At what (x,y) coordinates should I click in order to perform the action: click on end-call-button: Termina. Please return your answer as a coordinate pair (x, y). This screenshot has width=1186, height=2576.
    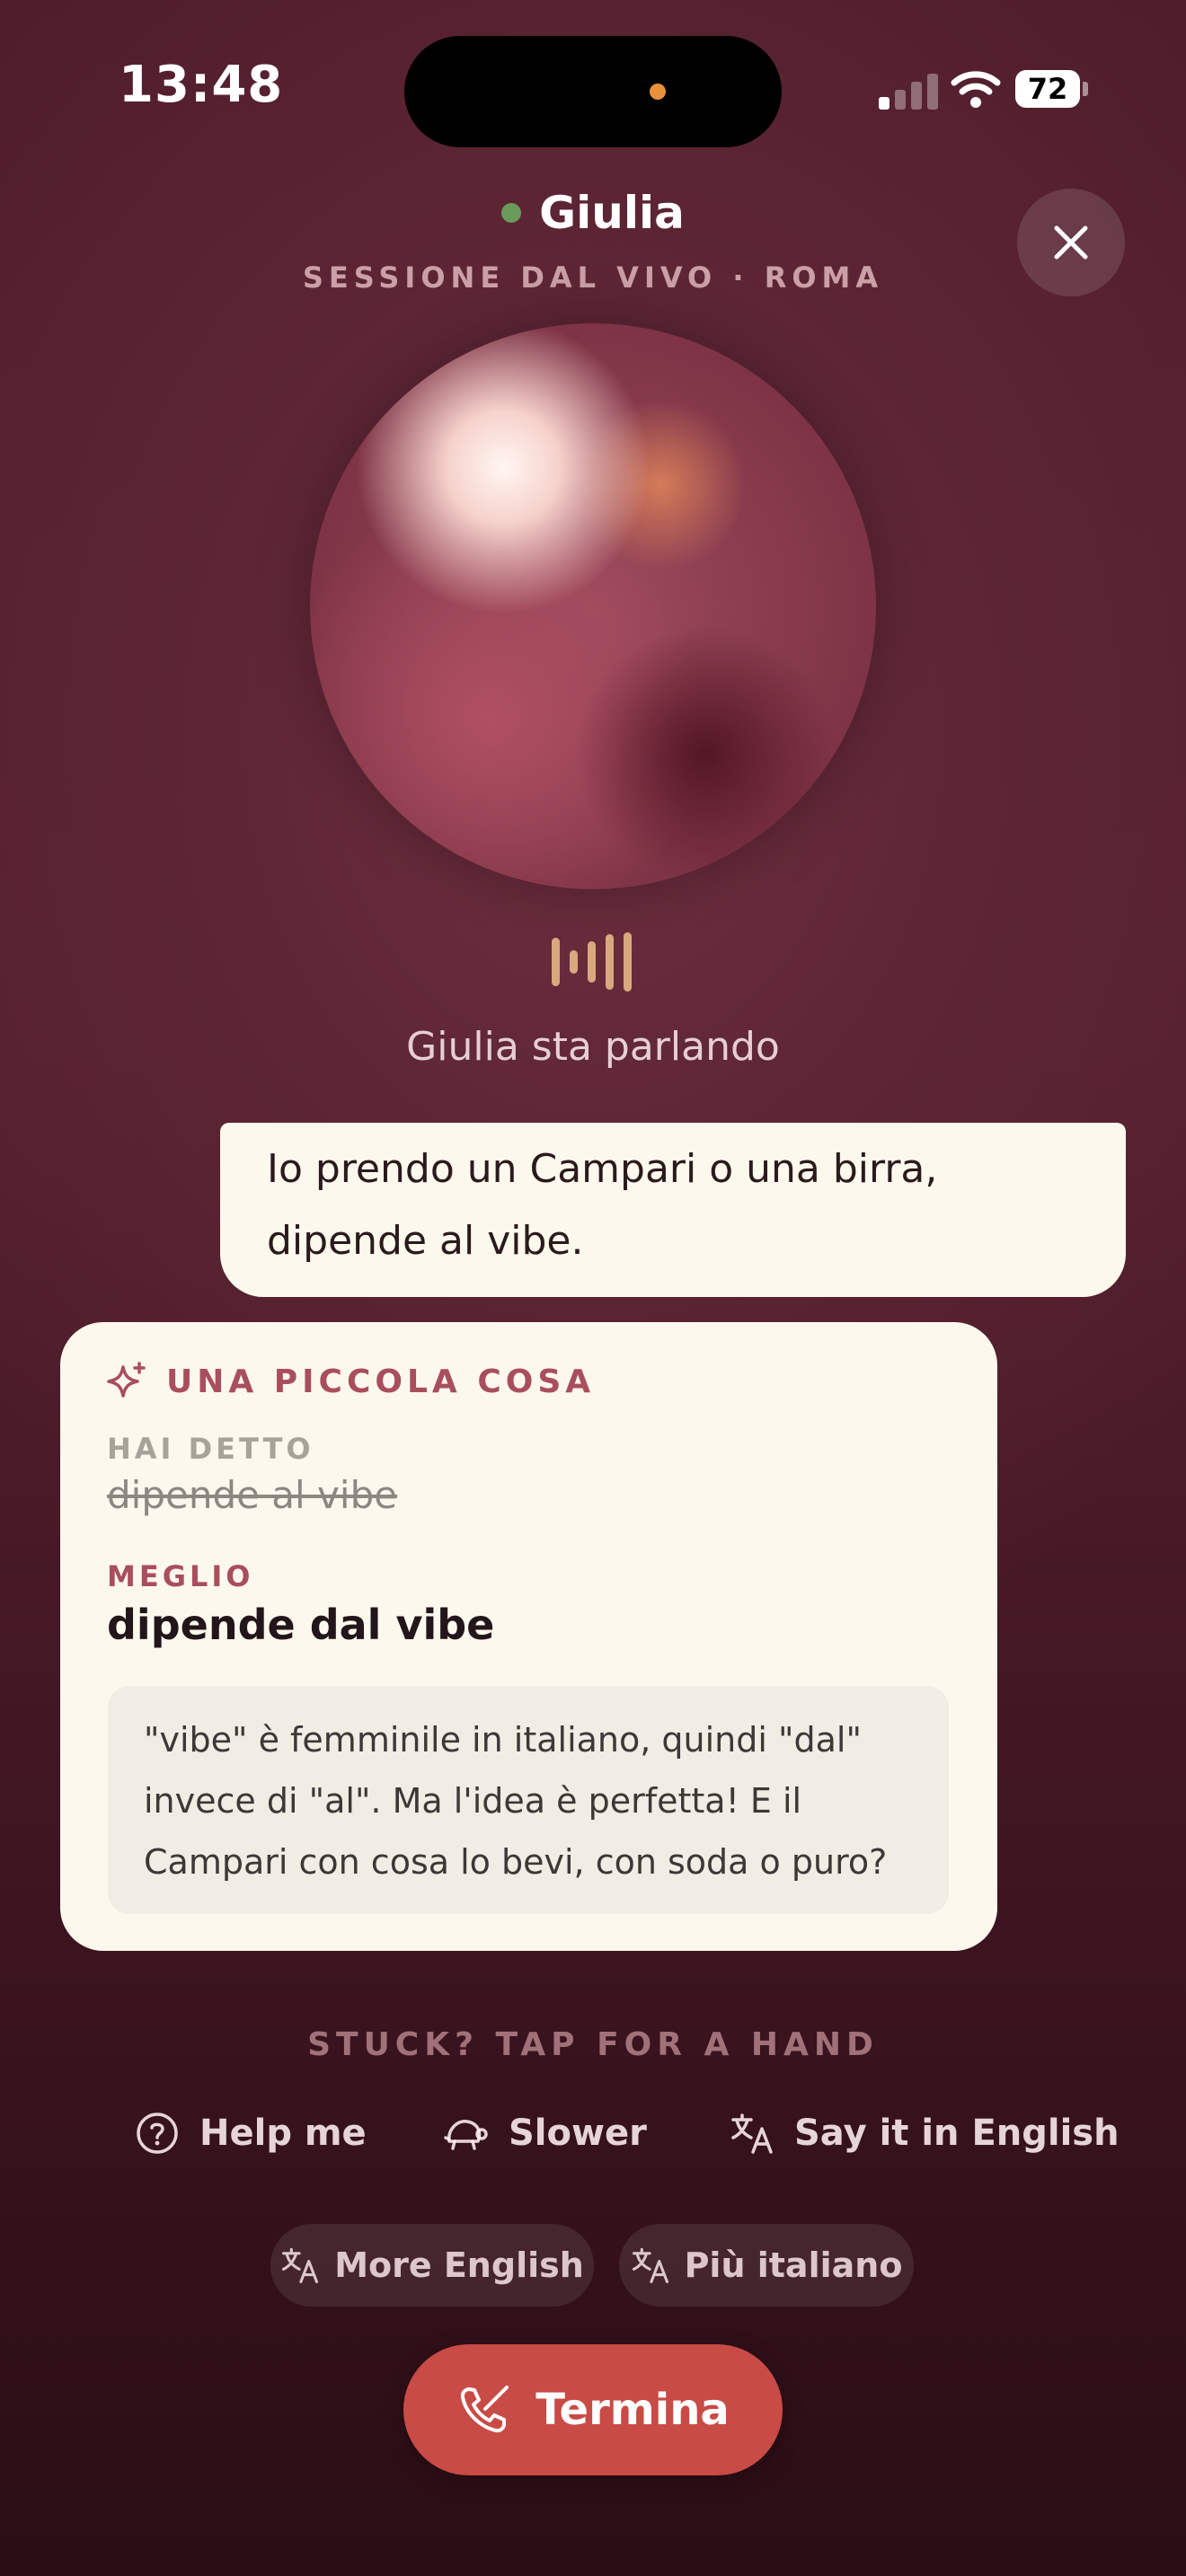
    Looking at the image, I should click on (593, 2409).